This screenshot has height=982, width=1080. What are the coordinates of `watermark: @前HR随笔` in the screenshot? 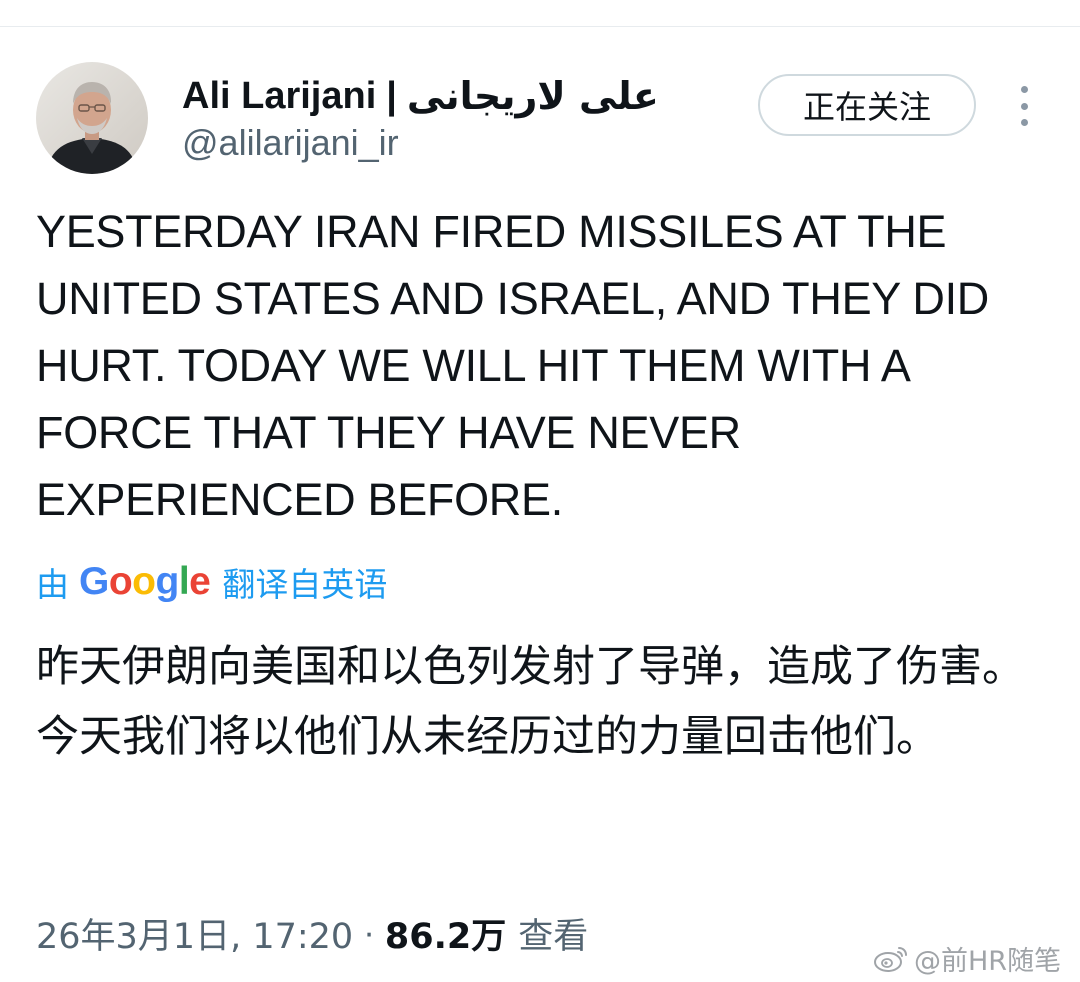 It's located at (966, 958).